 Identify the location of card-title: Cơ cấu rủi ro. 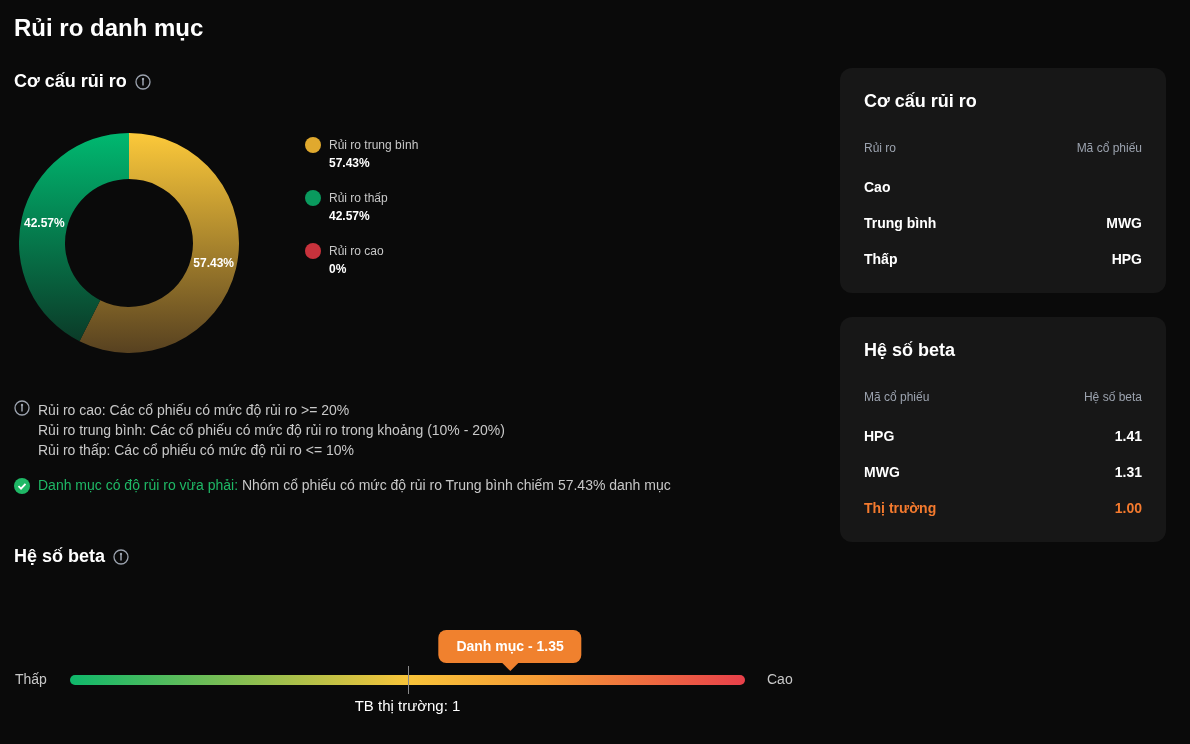
(921, 101).